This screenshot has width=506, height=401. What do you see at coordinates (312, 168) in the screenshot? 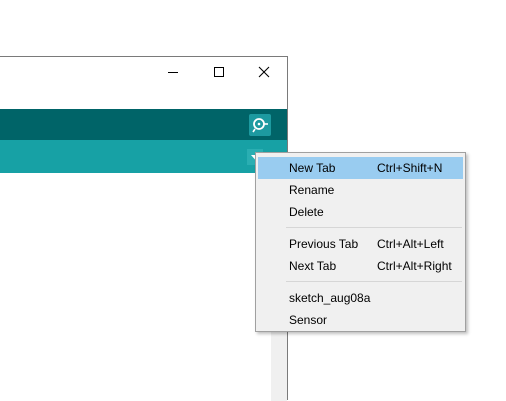
I see `menu-item-label: New Tab` at bounding box center [312, 168].